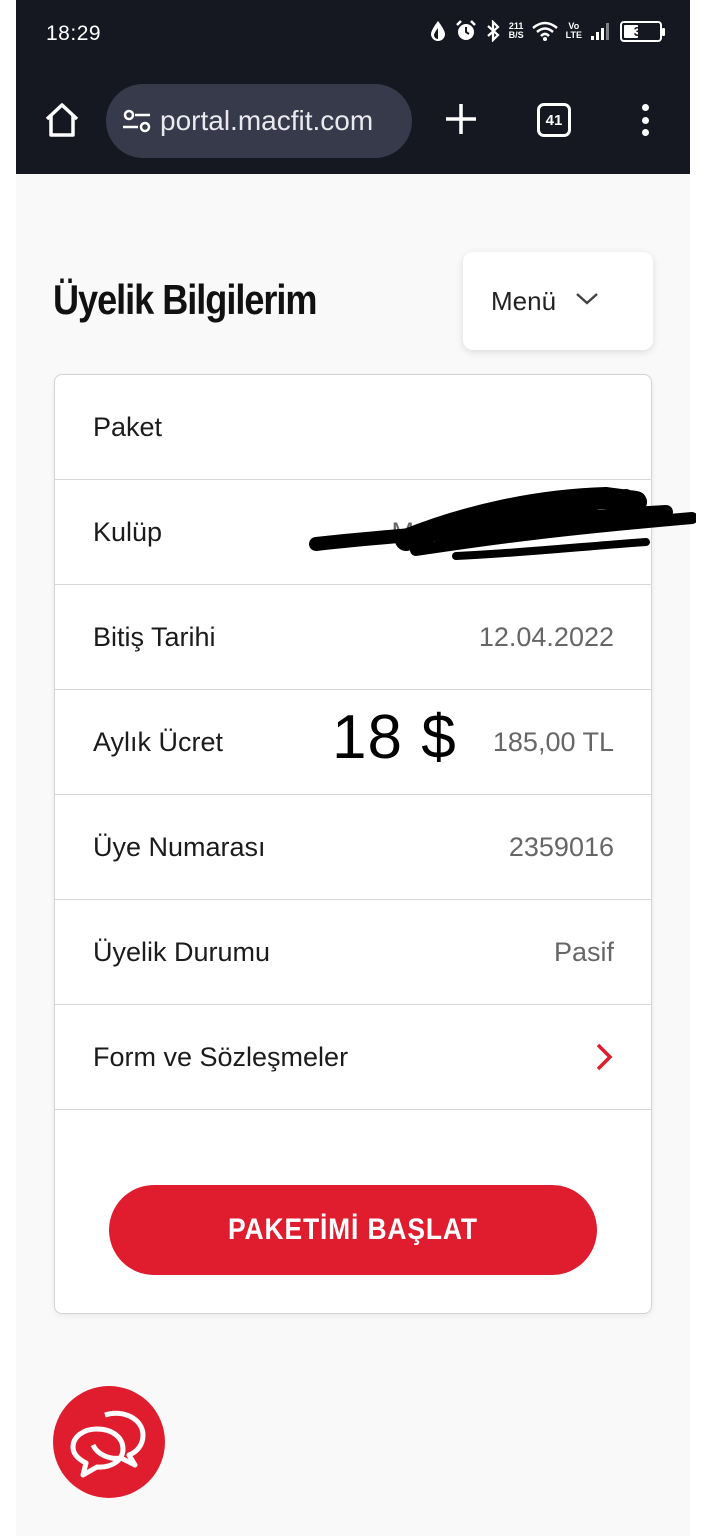  What do you see at coordinates (353, 427) in the screenshot?
I see `row-paket: Paket` at bounding box center [353, 427].